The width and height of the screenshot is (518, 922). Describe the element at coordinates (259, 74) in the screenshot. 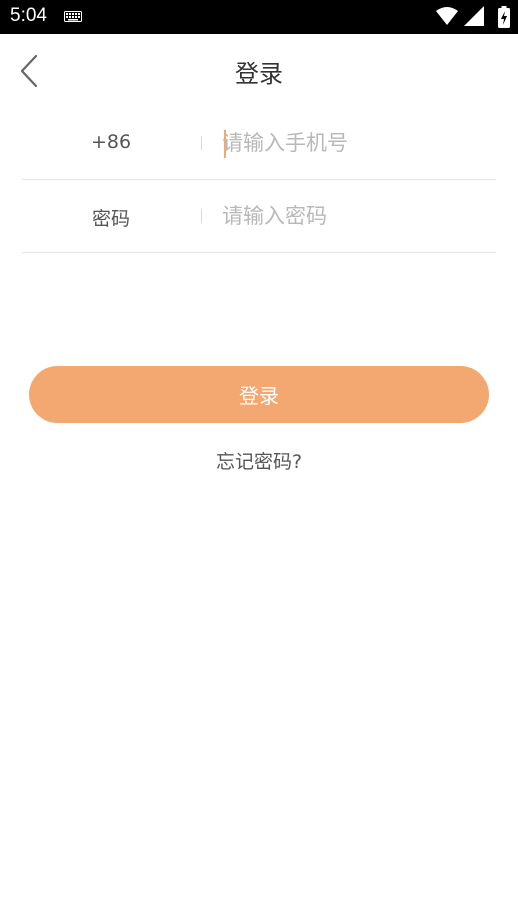

I see `page-title: 登录` at that location.